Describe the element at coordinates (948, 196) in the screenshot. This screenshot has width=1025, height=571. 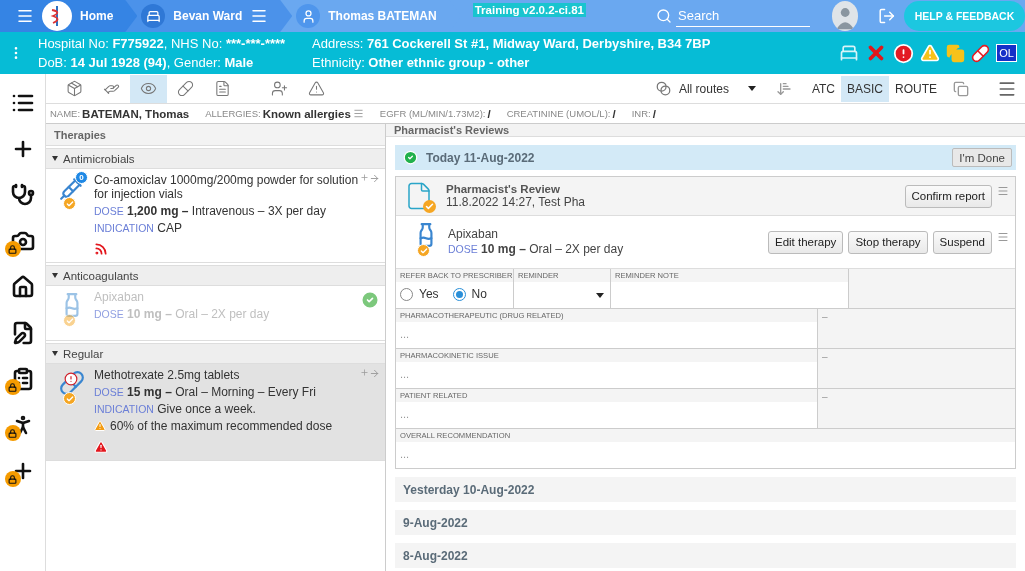
I see `confirm-report-button: Confirm report` at that location.